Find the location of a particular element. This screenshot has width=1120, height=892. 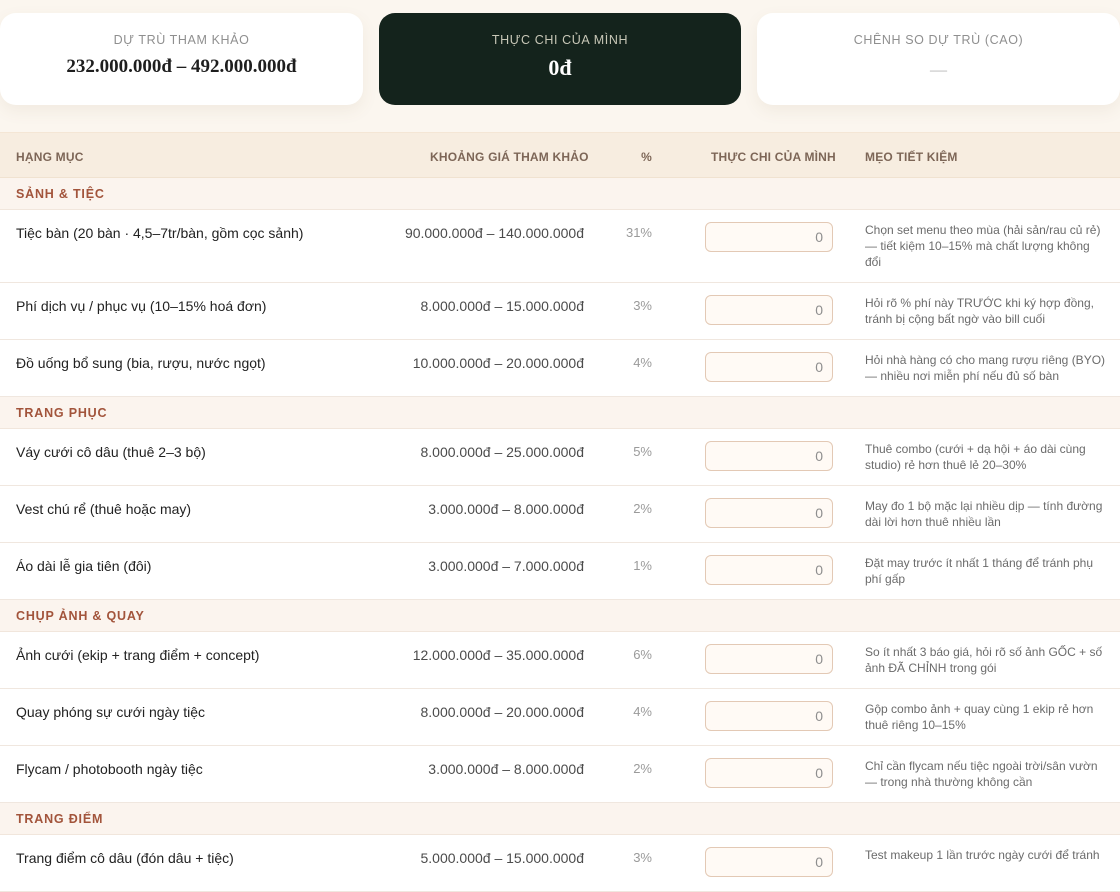

item-name: Ảnh cưới (ekip + trang điểm + concept) is located at coordinates (138, 655).